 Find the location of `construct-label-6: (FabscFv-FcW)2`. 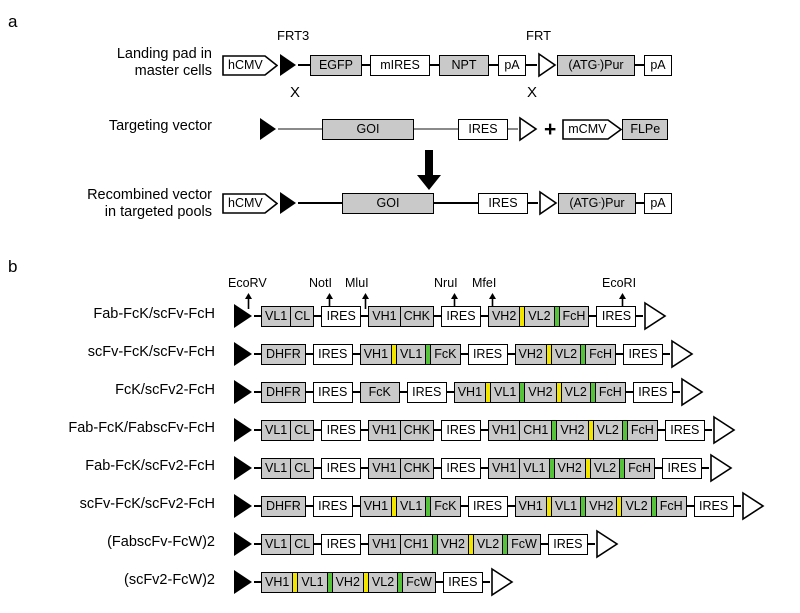

construct-label-6: (FabscFv-FcW)2 is located at coordinates (161, 542).